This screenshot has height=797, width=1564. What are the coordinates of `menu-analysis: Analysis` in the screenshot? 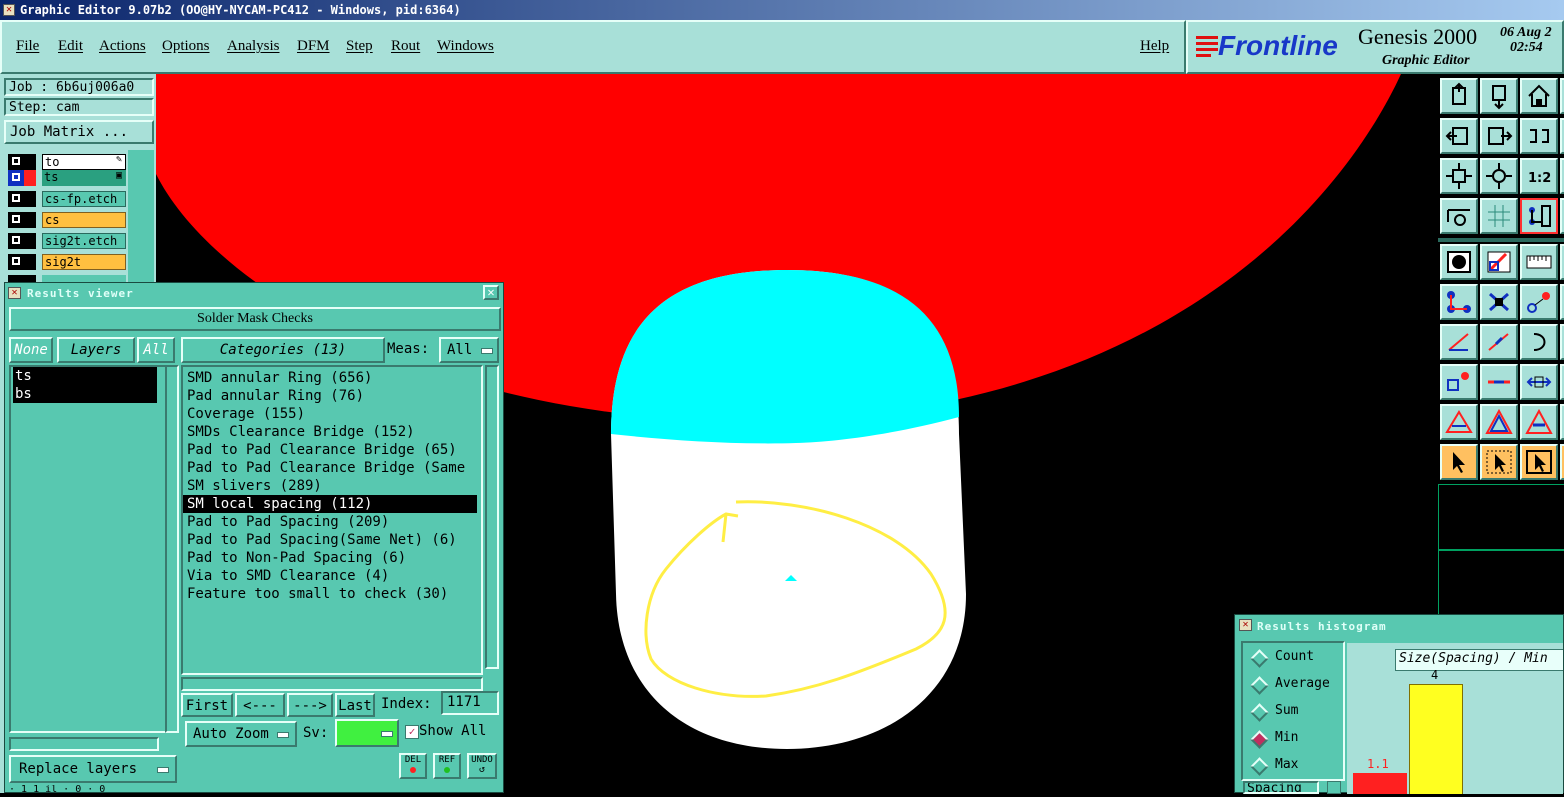 It's located at (253, 46).